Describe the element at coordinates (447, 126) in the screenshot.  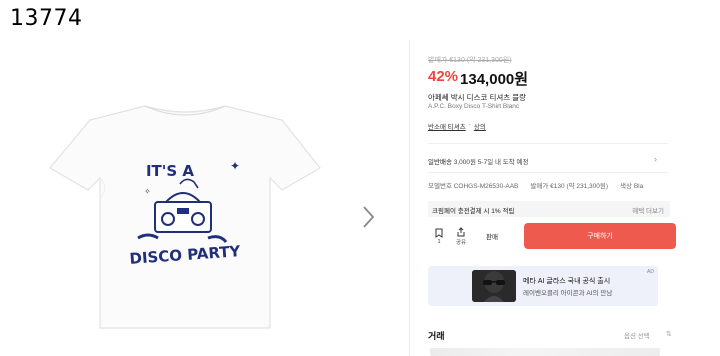
I see `breadcrumb-item-tshirts: 반소매 티셔츠` at that location.